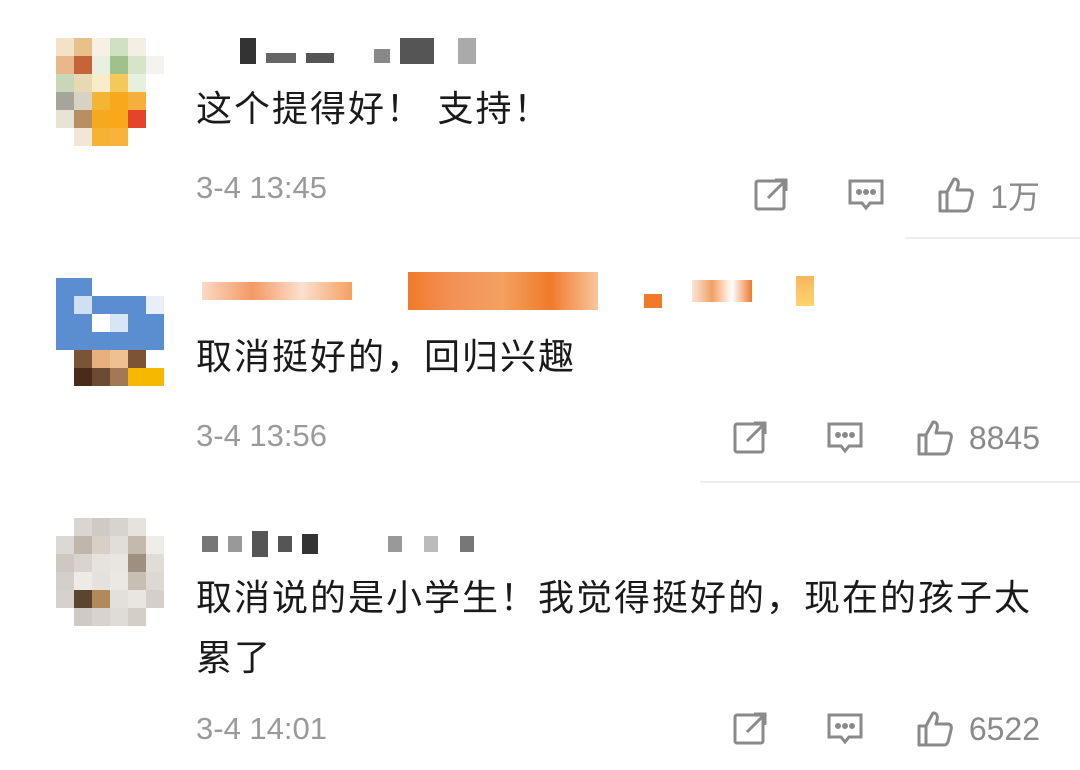 The image size is (1080, 770). What do you see at coordinates (261, 435) in the screenshot?
I see `comment-time: 3-4 13:56` at bounding box center [261, 435].